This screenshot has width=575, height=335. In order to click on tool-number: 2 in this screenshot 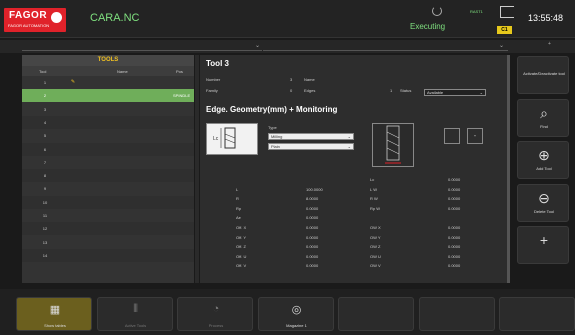, I will do `click(45, 96)`.